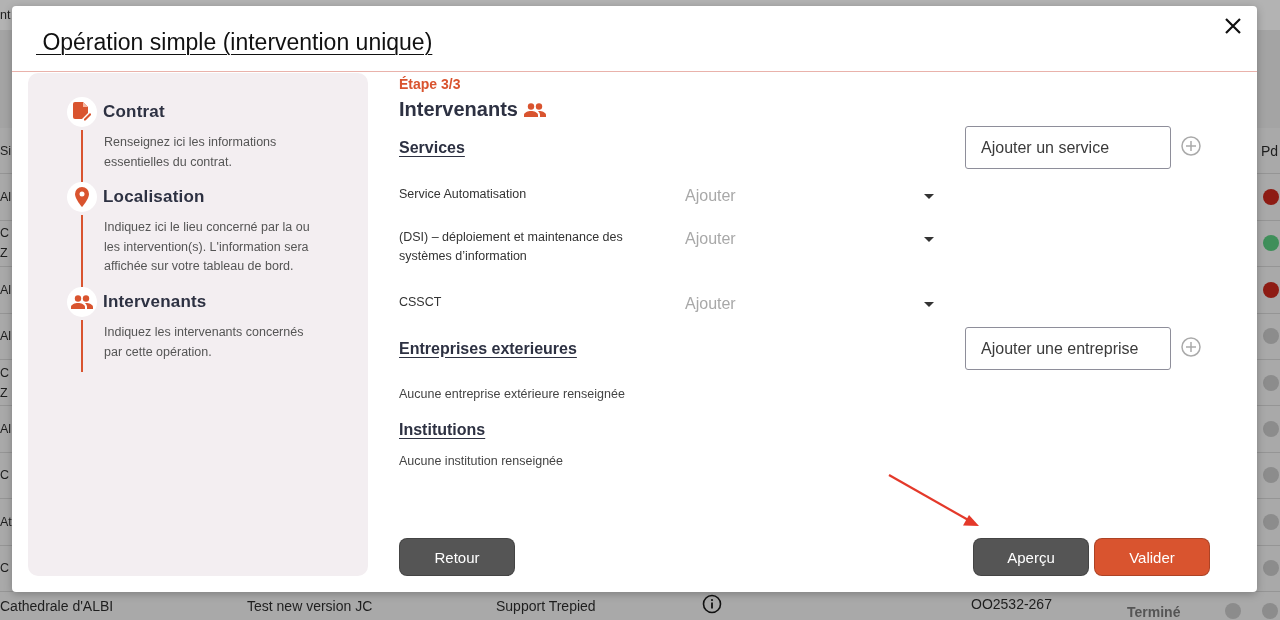  Describe the element at coordinates (546, 605) in the screenshot. I see `table-cell-text: Support Trepied` at that location.